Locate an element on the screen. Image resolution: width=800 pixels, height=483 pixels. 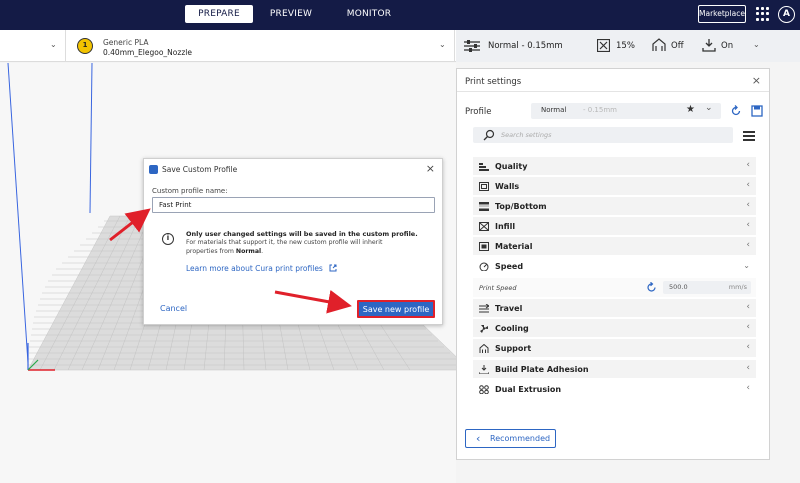
inherit-suffix: . is located at coordinates (262, 251).